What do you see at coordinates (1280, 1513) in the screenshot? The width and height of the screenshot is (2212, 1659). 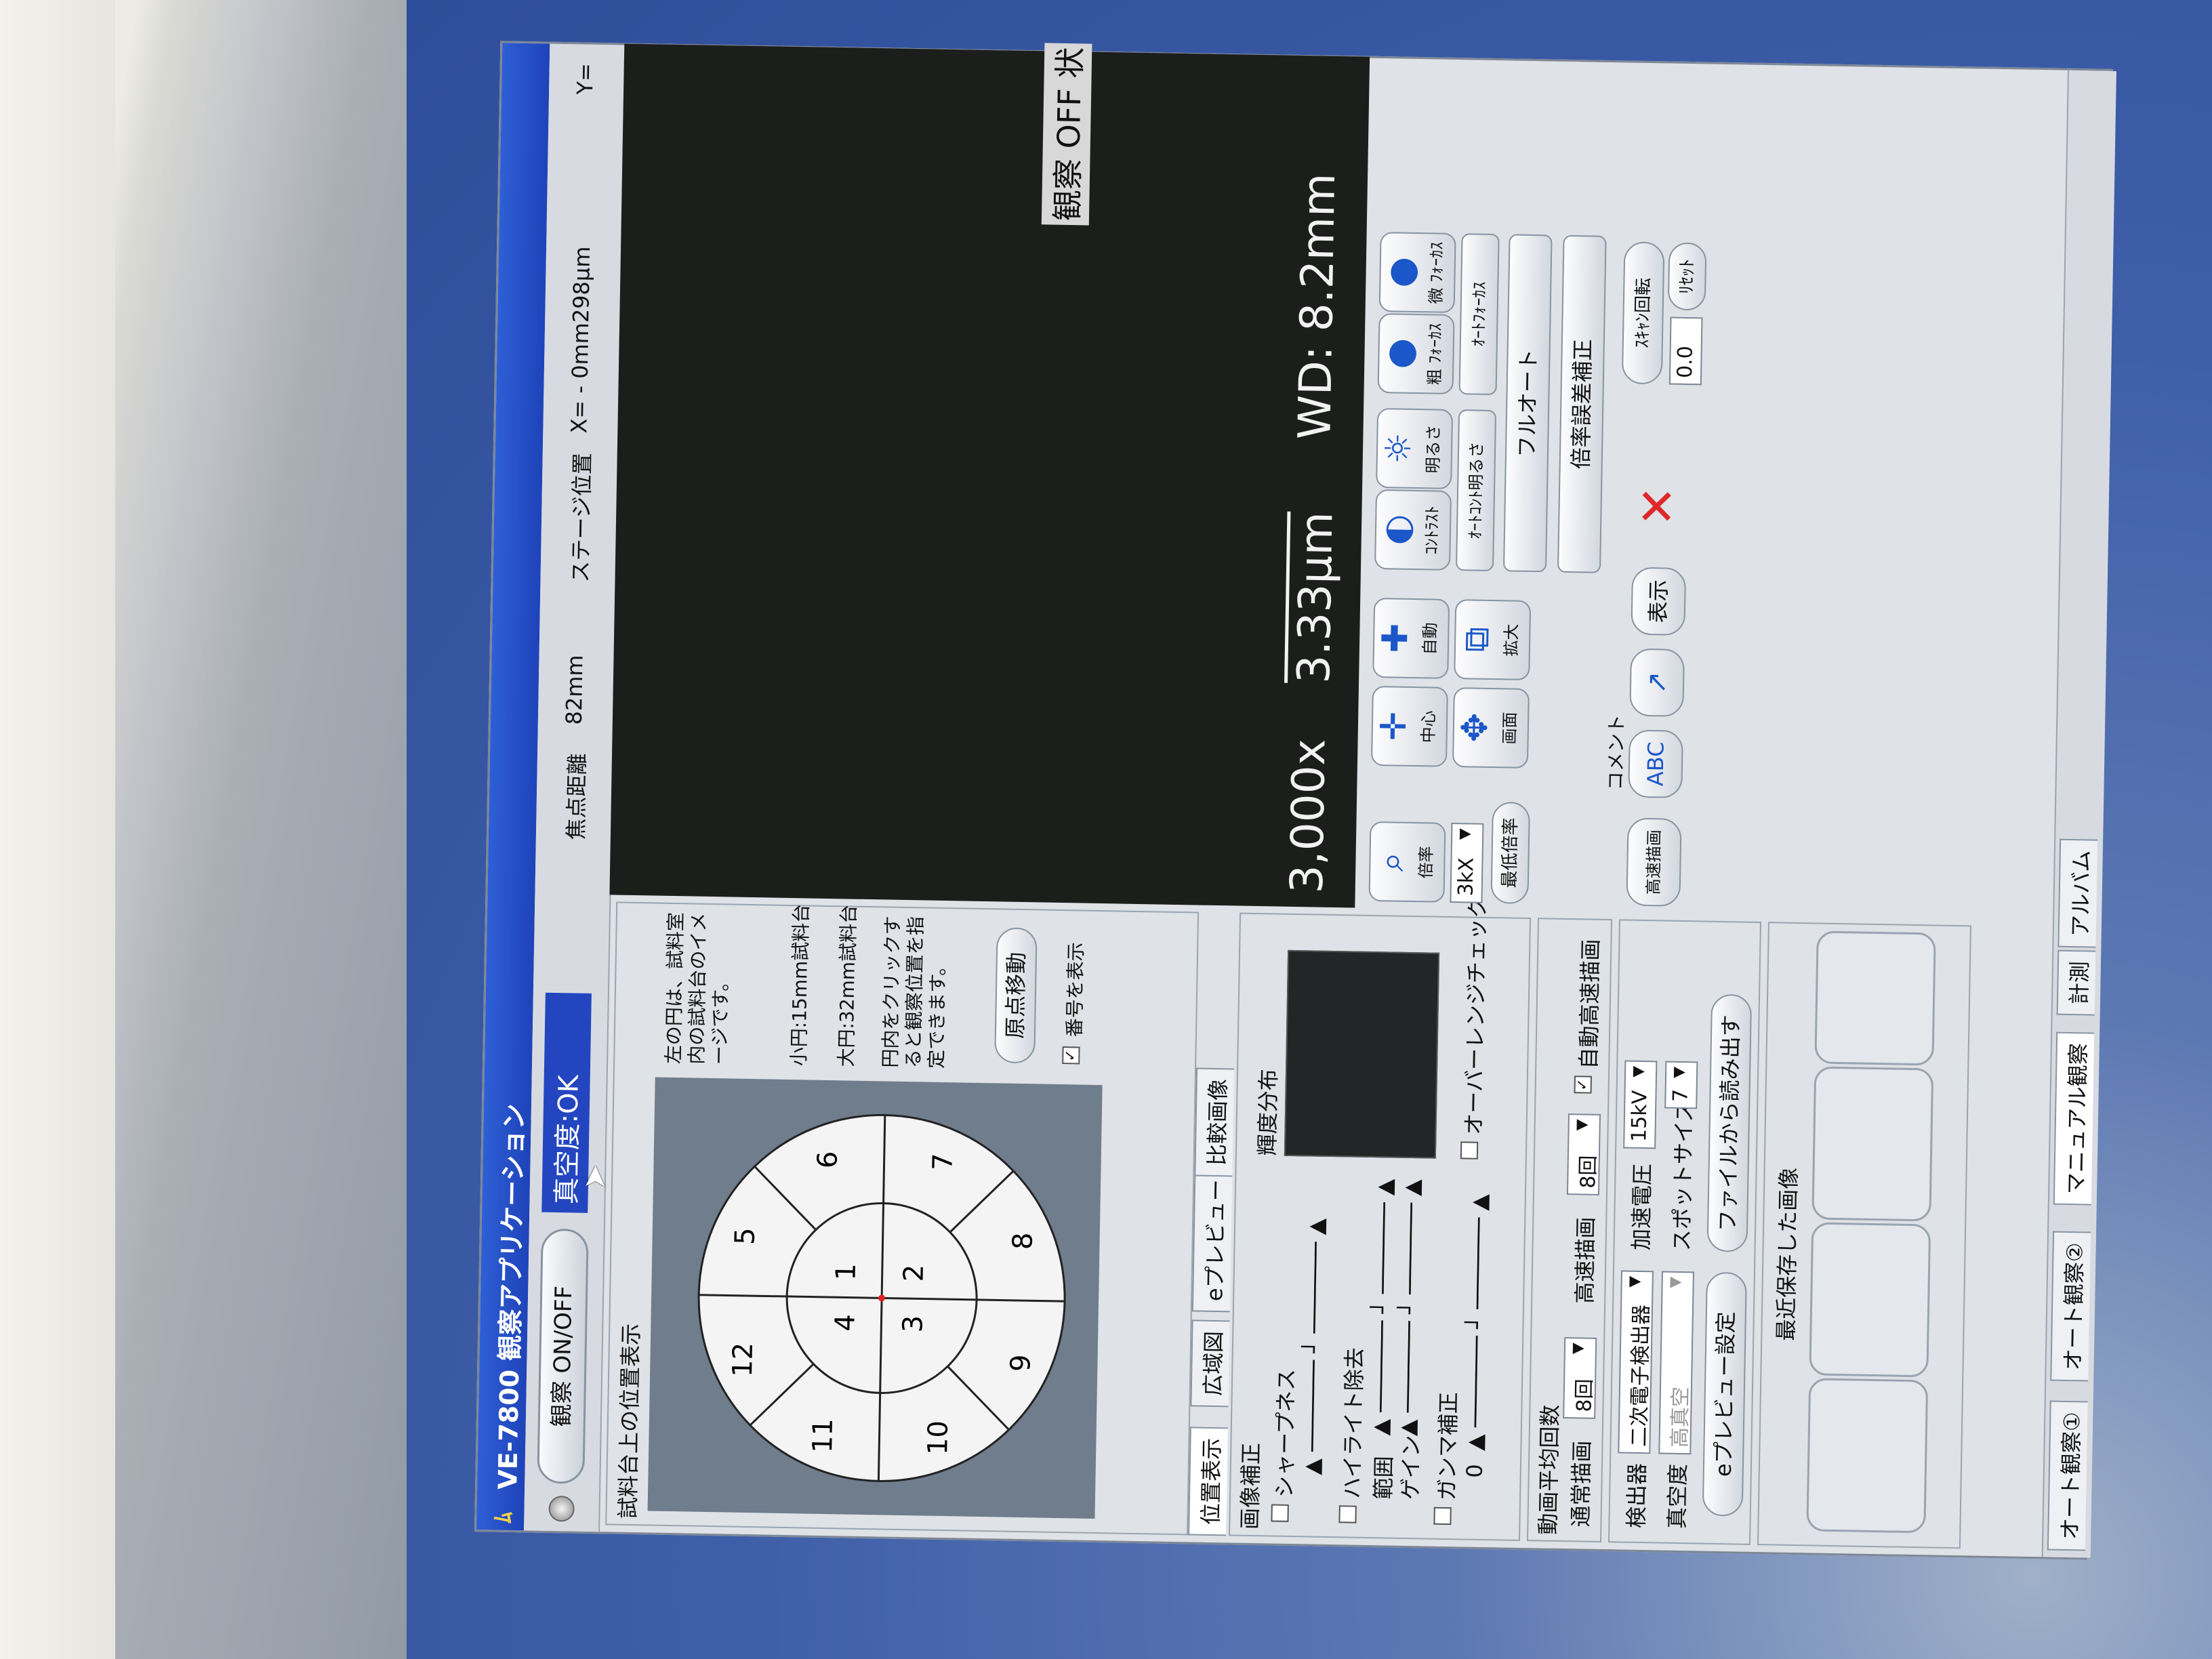 I see `sharpness-checkbox` at bounding box center [1280, 1513].